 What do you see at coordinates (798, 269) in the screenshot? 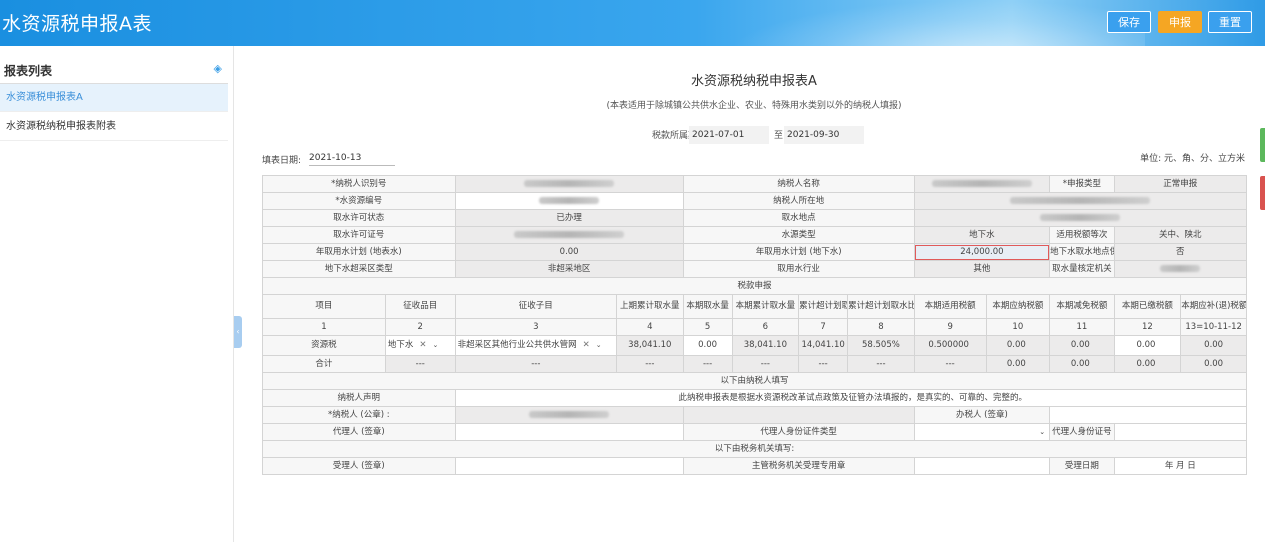
I see `industry-label: 取用水行业` at bounding box center [798, 269].